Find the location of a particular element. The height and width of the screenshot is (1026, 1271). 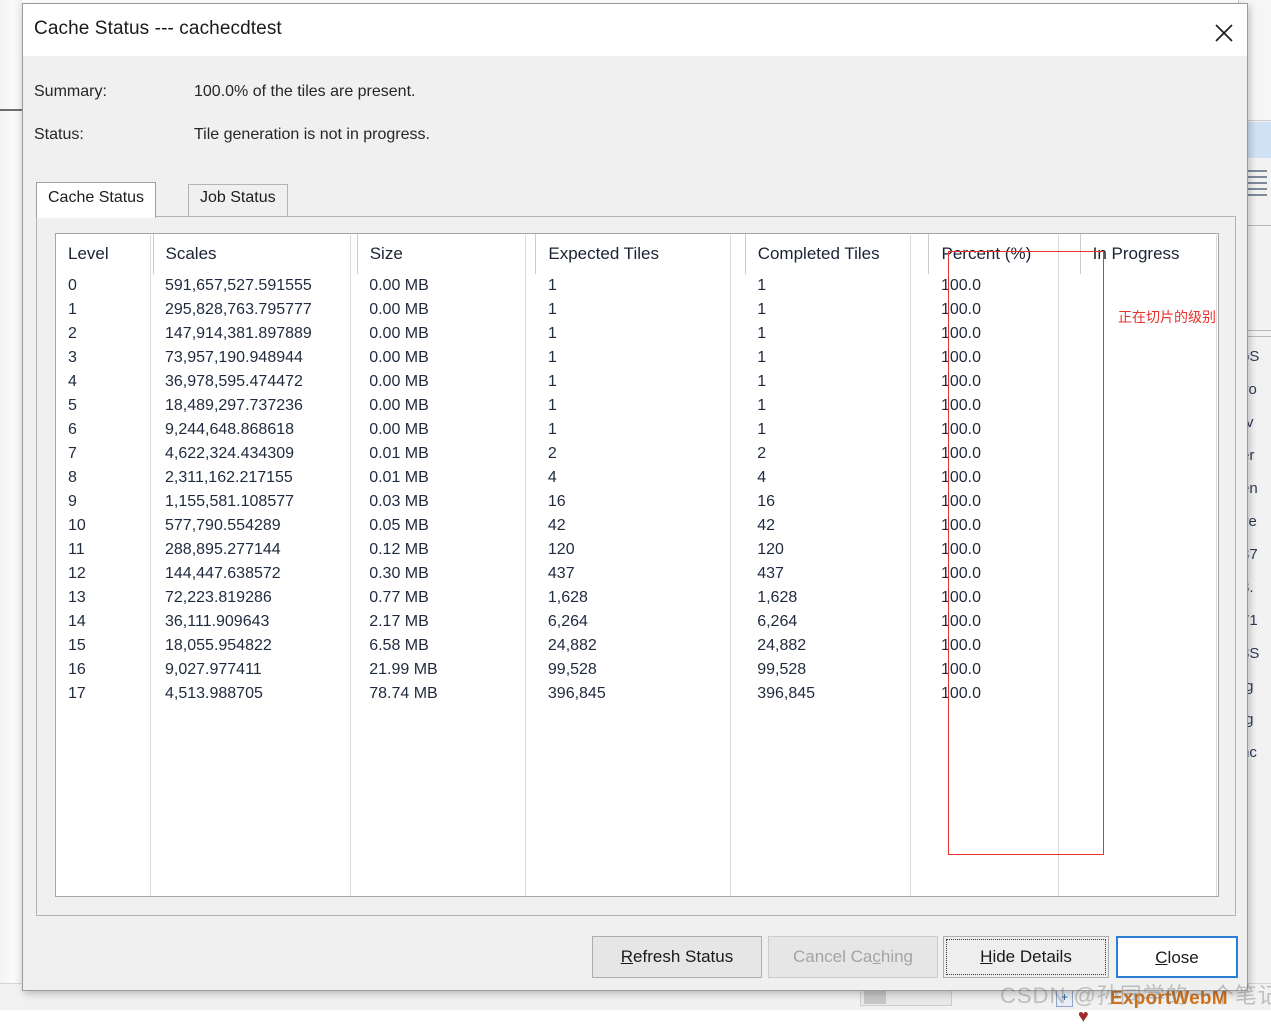

refresh-status-button: Refresh Status is located at coordinates (677, 957).